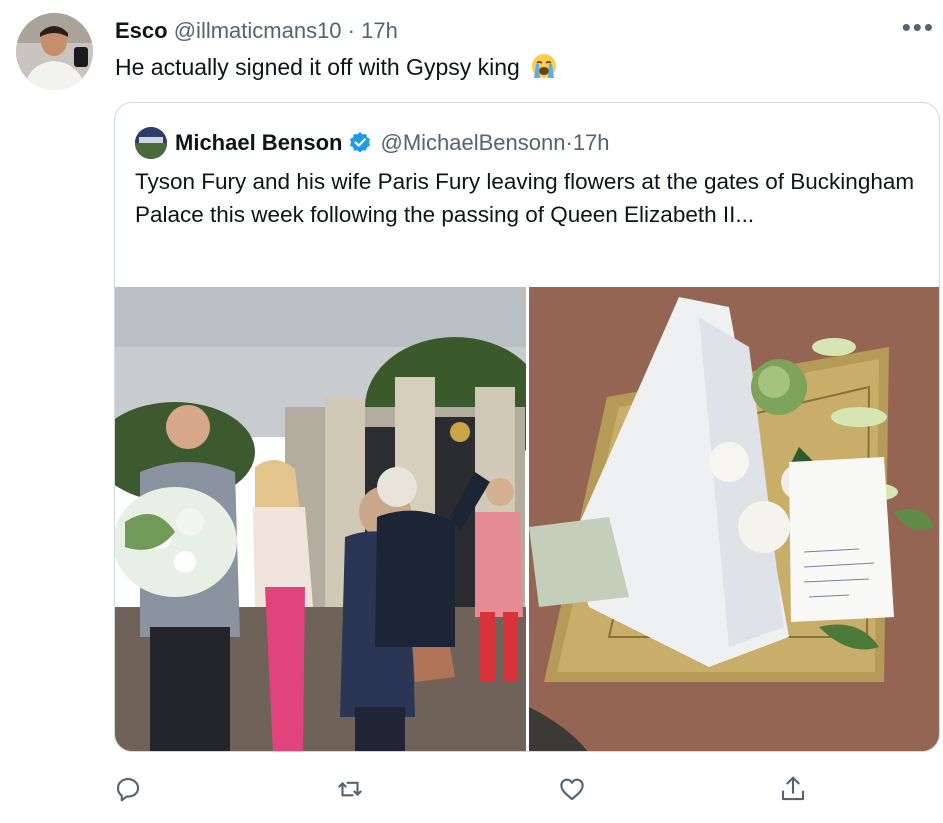 The height and width of the screenshot is (823, 943). Describe the element at coordinates (151, 143) in the screenshot. I see `quoted-avatar` at that location.